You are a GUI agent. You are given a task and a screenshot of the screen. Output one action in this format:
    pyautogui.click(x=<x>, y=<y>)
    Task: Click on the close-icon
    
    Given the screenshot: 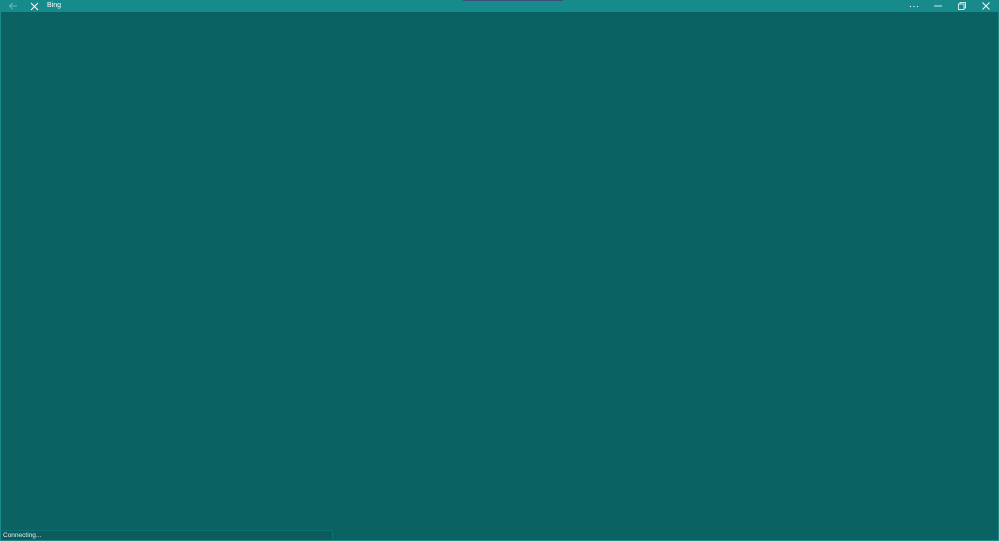 What is the action you would take?
    pyautogui.click(x=986, y=6)
    